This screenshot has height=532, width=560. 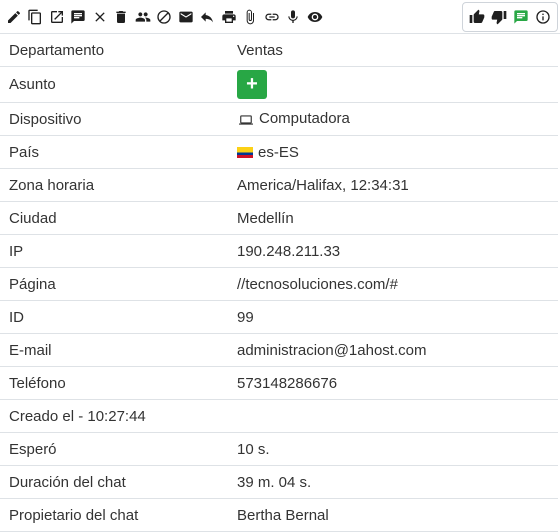 I want to click on row-value-email: administracion@1ahost.com, so click(x=393, y=350).